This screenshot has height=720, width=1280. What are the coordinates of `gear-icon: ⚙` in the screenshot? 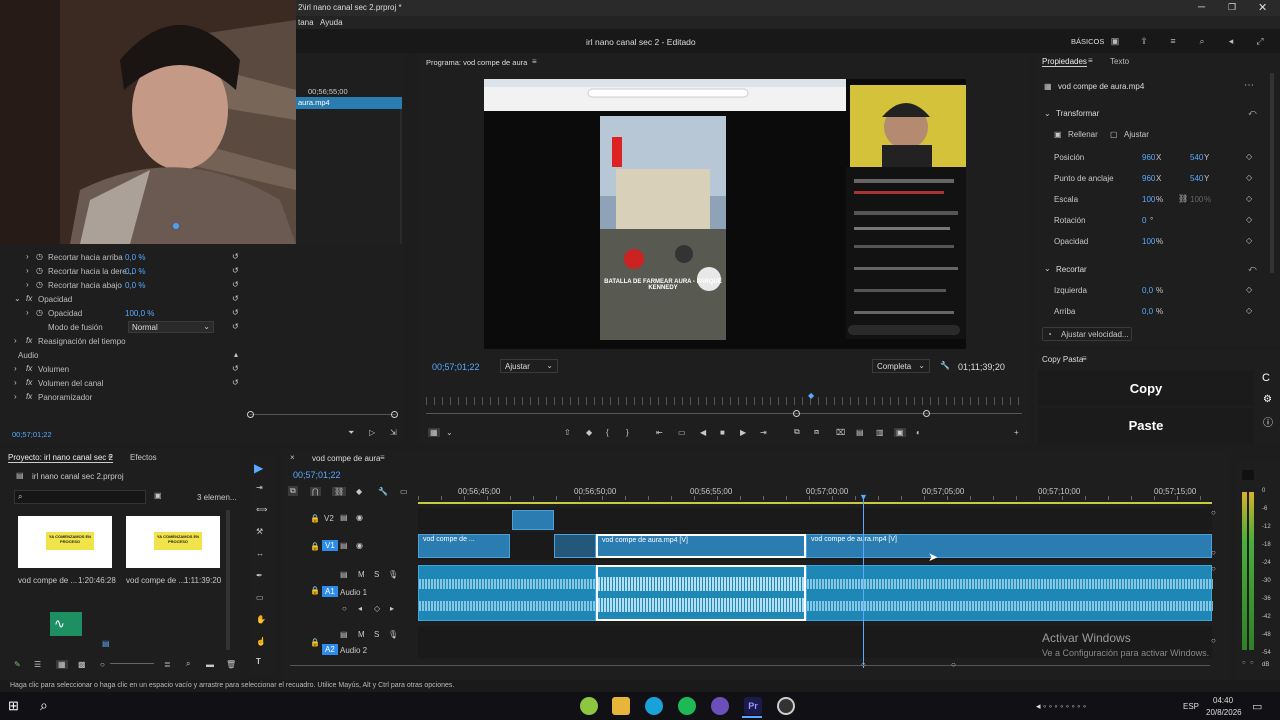 It's located at (1267, 399).